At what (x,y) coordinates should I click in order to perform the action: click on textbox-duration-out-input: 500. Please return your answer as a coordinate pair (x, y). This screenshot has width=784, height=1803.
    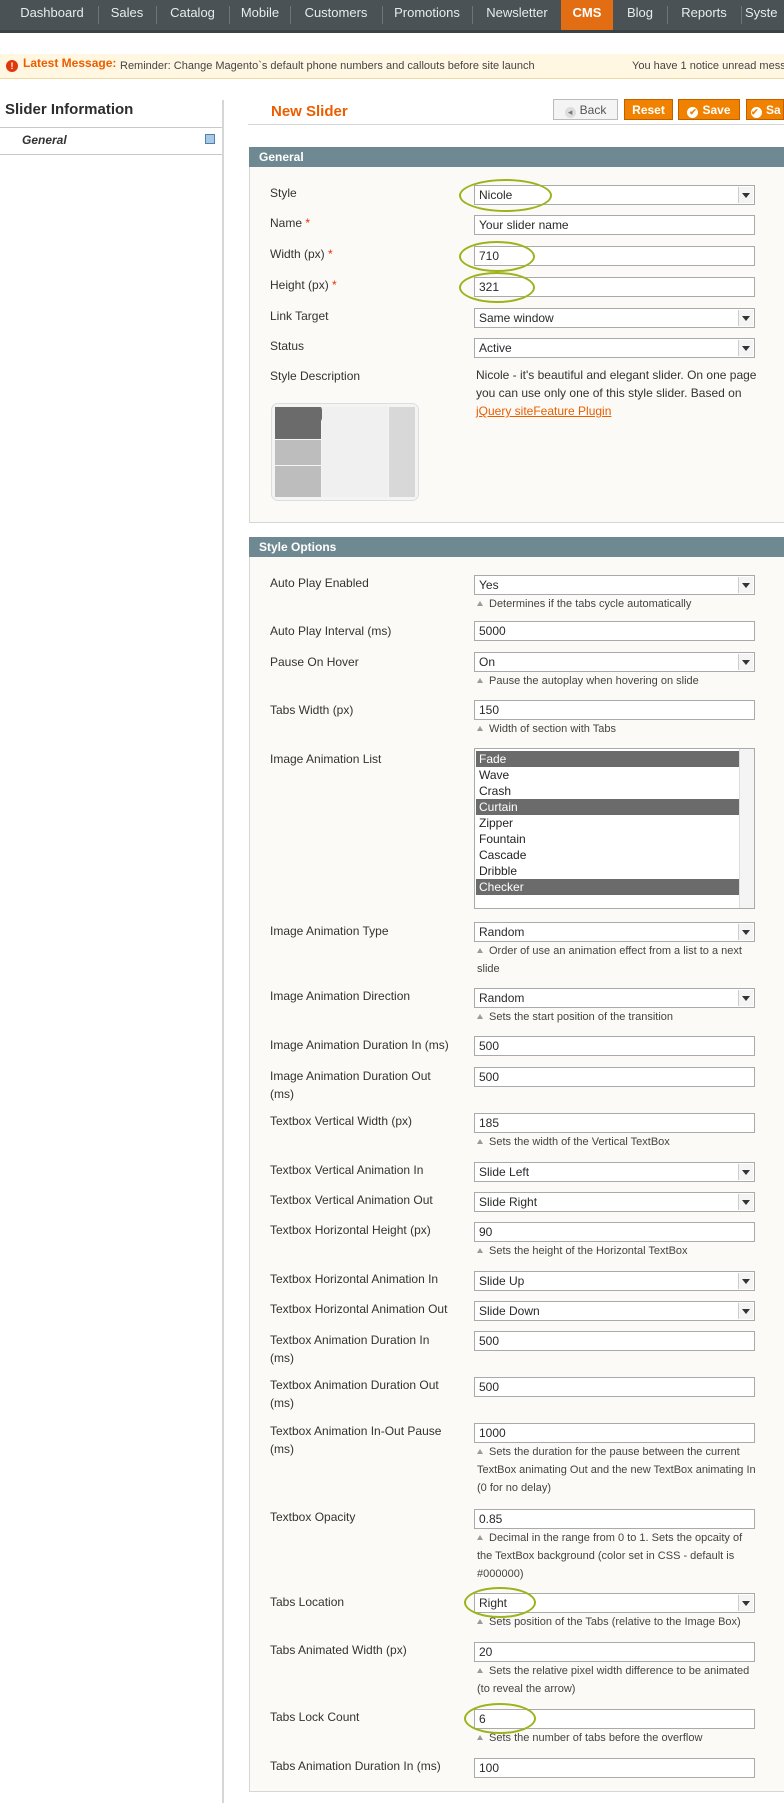
    Looking at the image, I should click on (614, 1387).